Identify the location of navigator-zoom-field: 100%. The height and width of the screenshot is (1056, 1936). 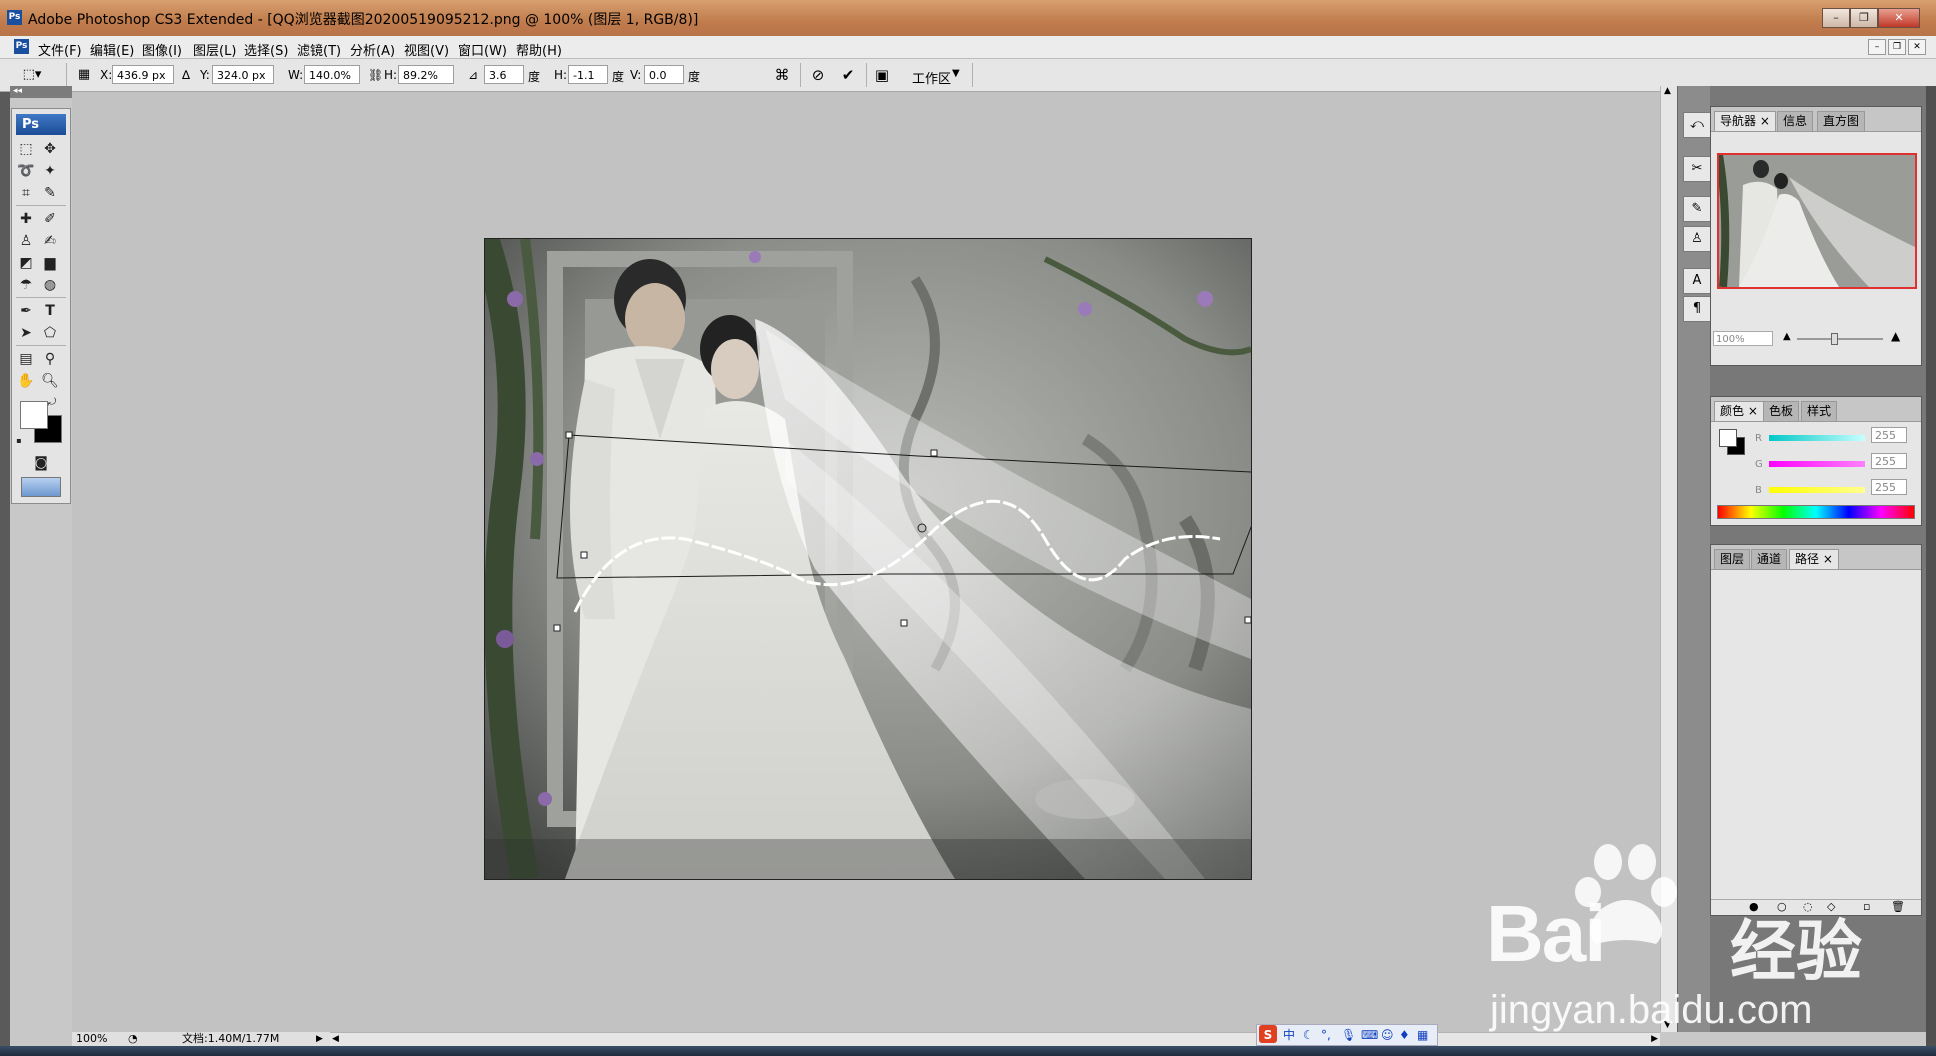
(1743, 338).